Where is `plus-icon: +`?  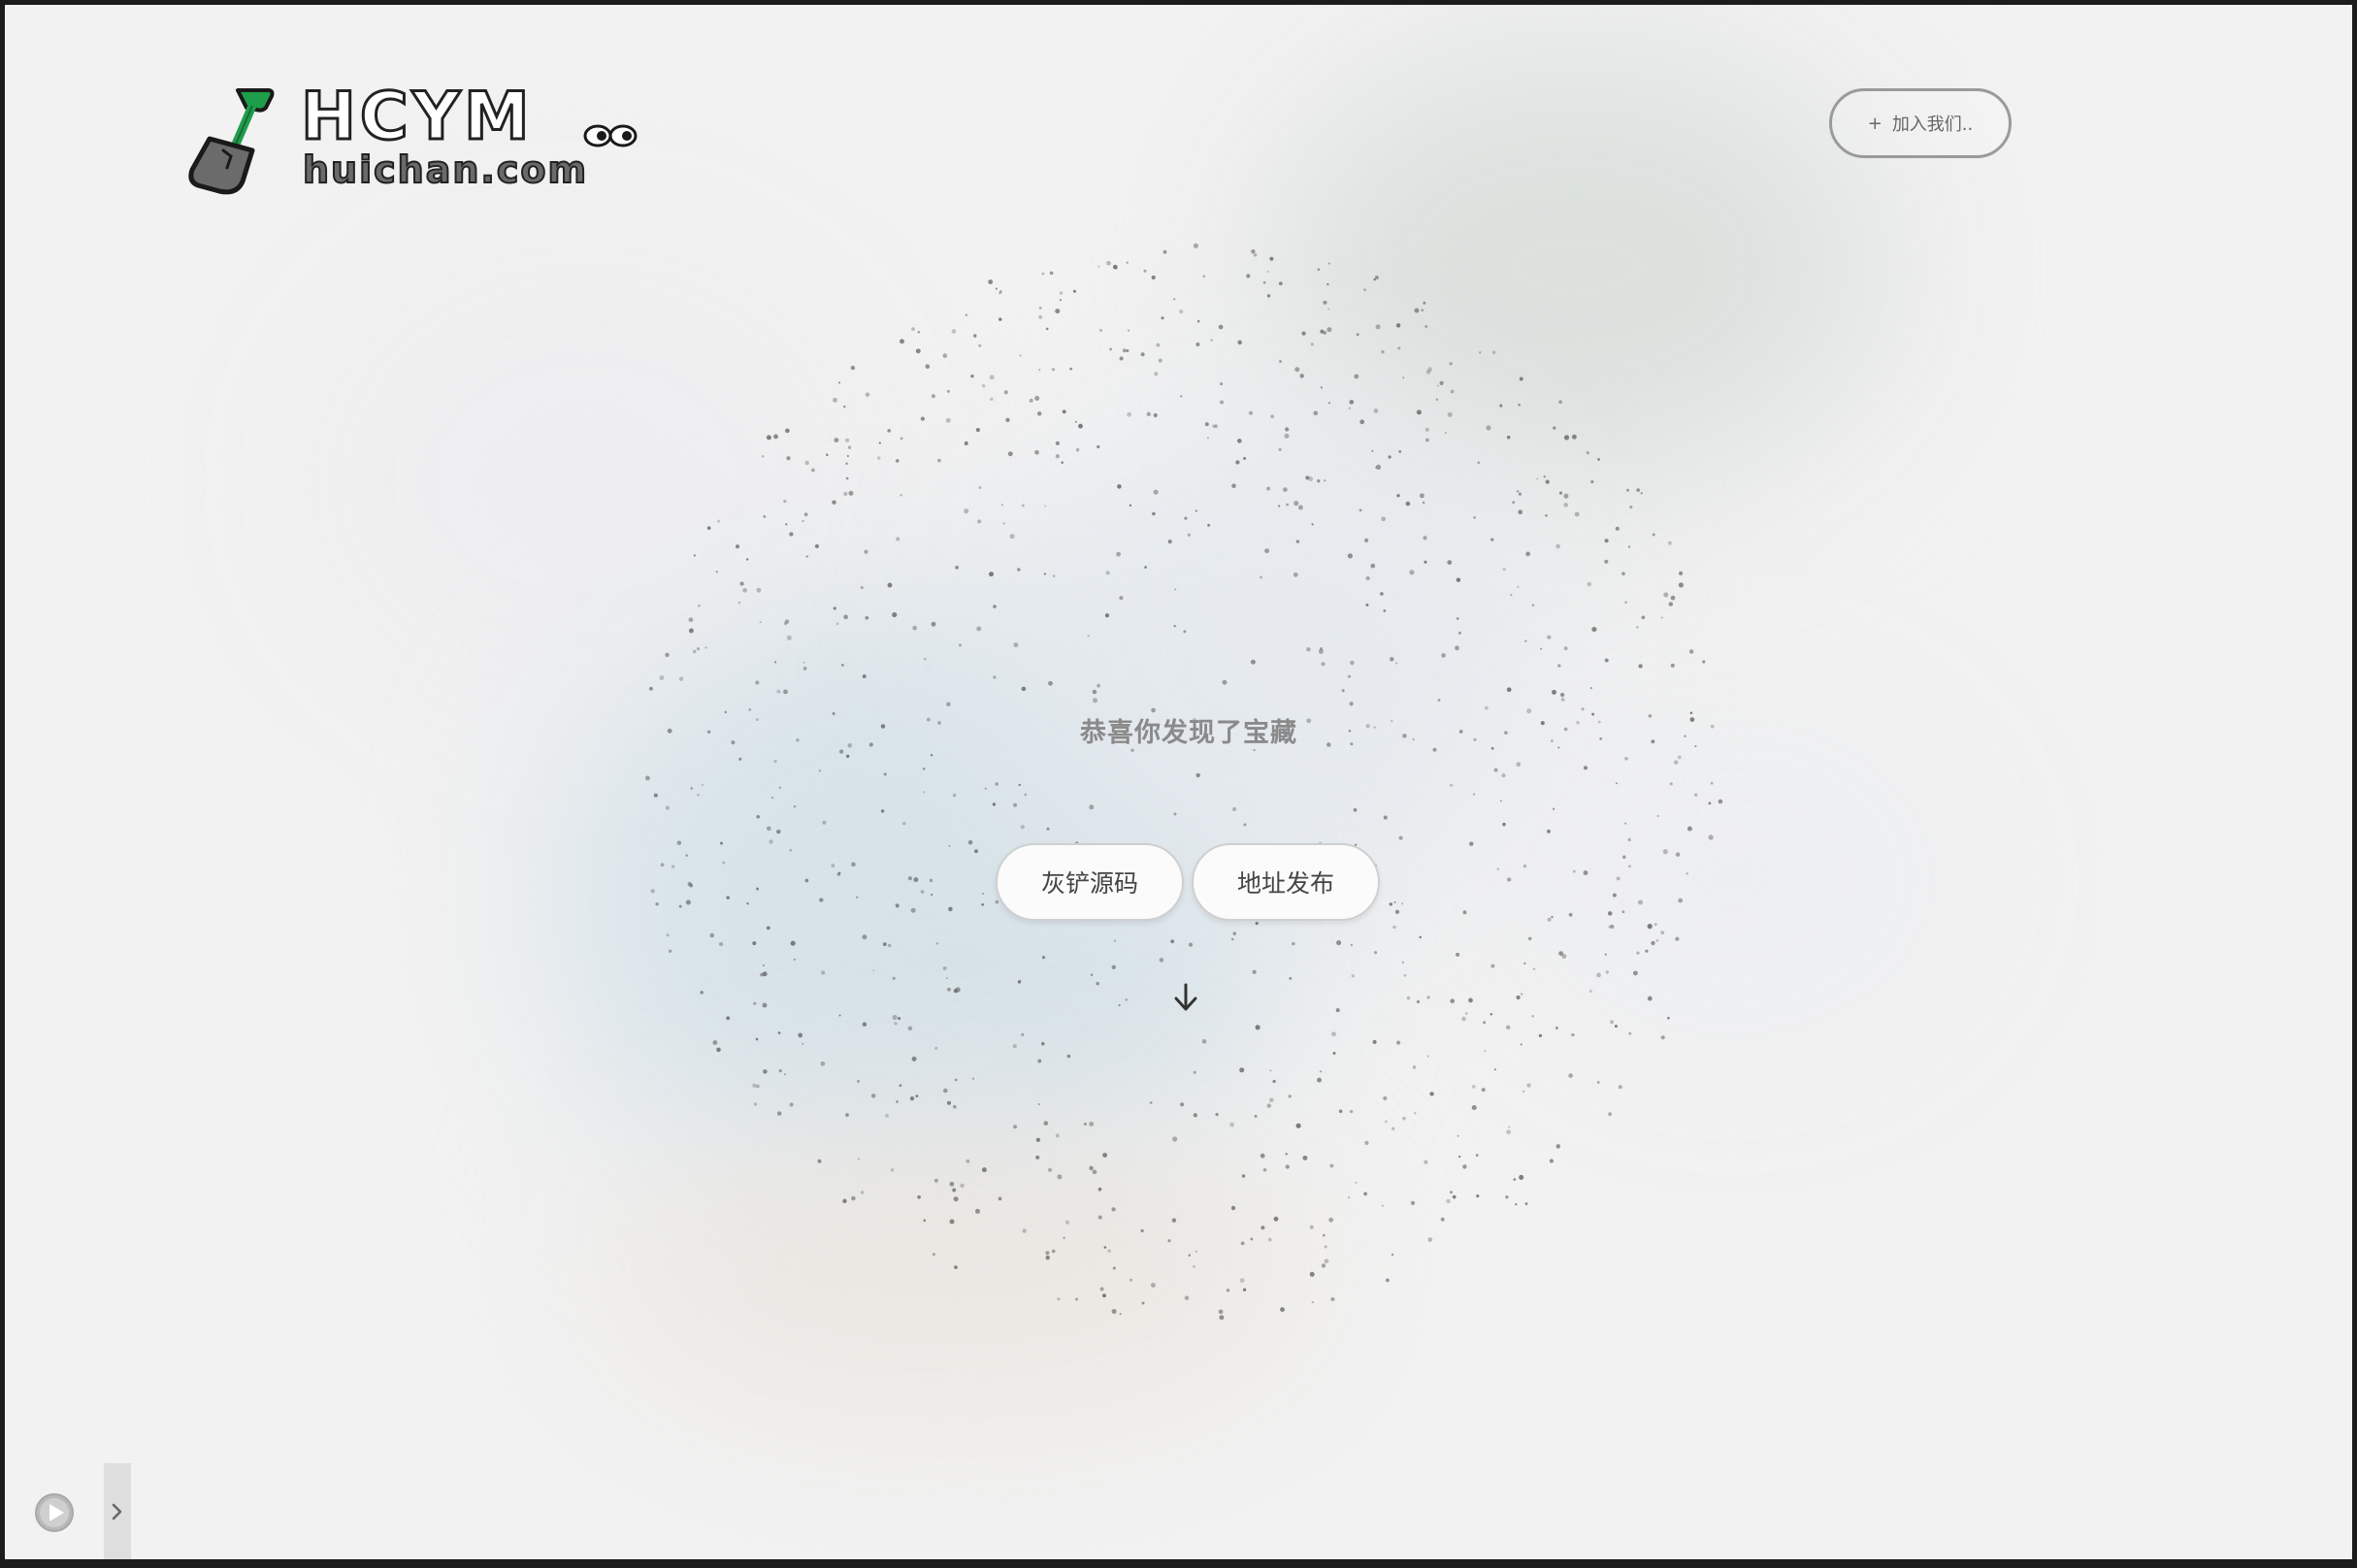
plus-icon: + is located at coordinates (1874, 123).